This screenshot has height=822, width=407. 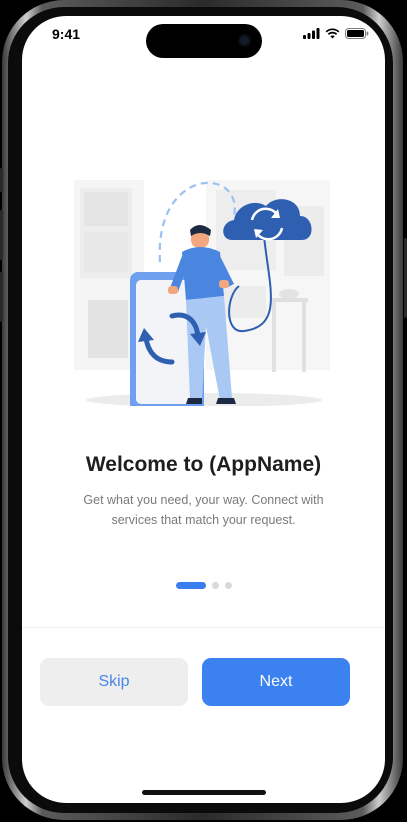 I want to click on wifi-icon, so click(x=332, y=33).